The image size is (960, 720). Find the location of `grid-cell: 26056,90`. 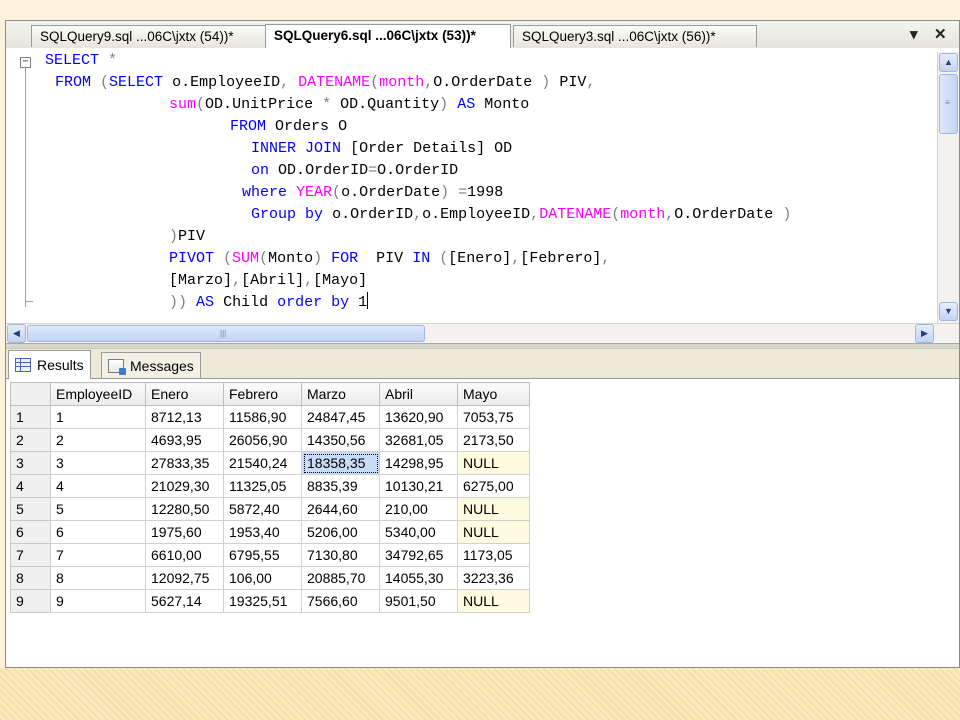

grid-cell: 26056,90 is located at coordinates (262, 440).